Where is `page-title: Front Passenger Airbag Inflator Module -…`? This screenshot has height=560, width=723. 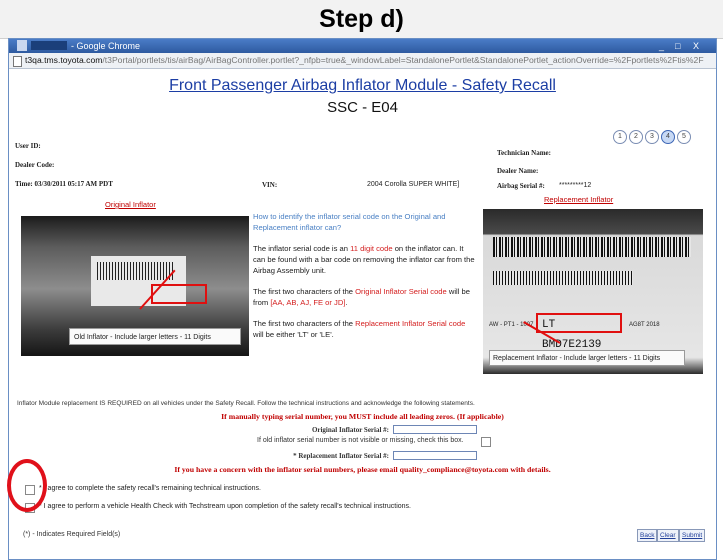 page-title: Front Passenger Airbag Inflator Module -… is located at coordinates (362, 85).